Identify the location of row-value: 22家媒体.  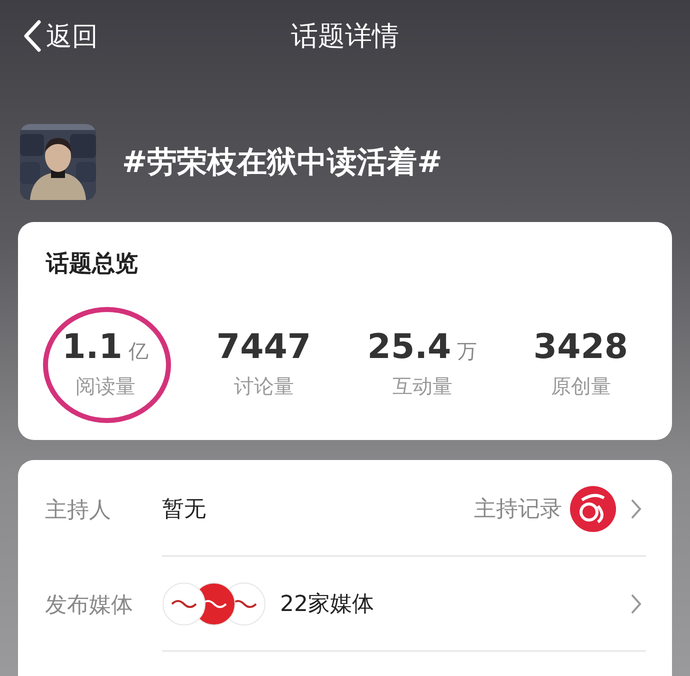
(327, 604).